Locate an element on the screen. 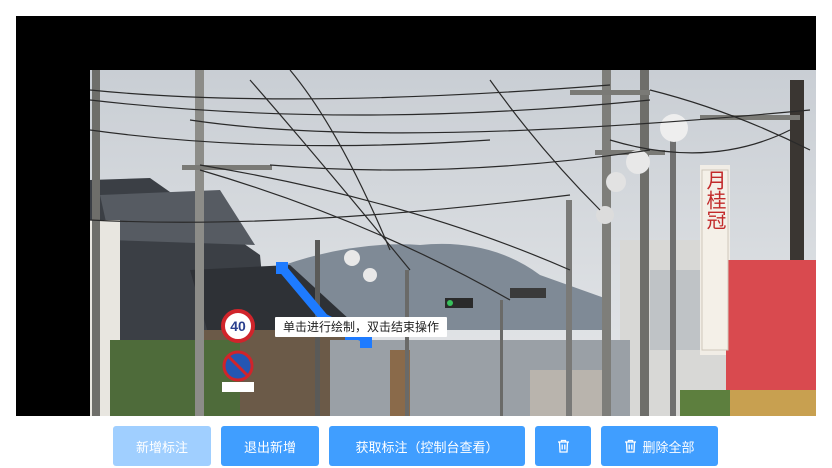 The image size is (832, 468). delete-all-label: 删除全部 is located at coordinates (668, 448).